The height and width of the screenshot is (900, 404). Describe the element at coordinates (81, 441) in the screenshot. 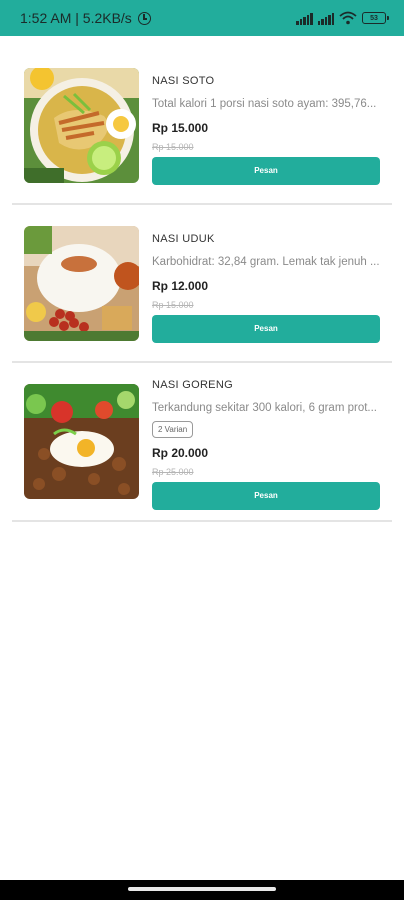

I see `nasi-goreng-image` at that location.